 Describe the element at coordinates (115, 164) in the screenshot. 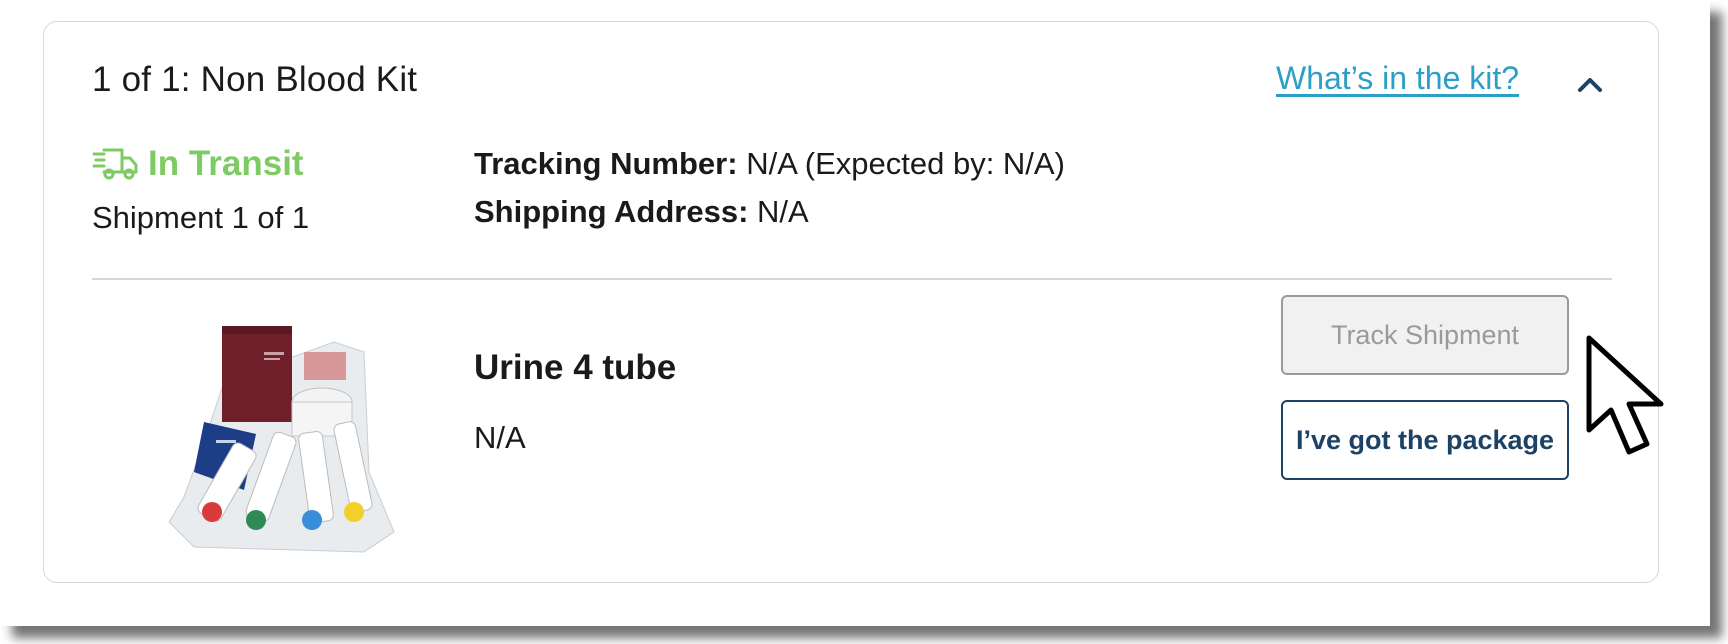

I see `truck-icon` at that location.